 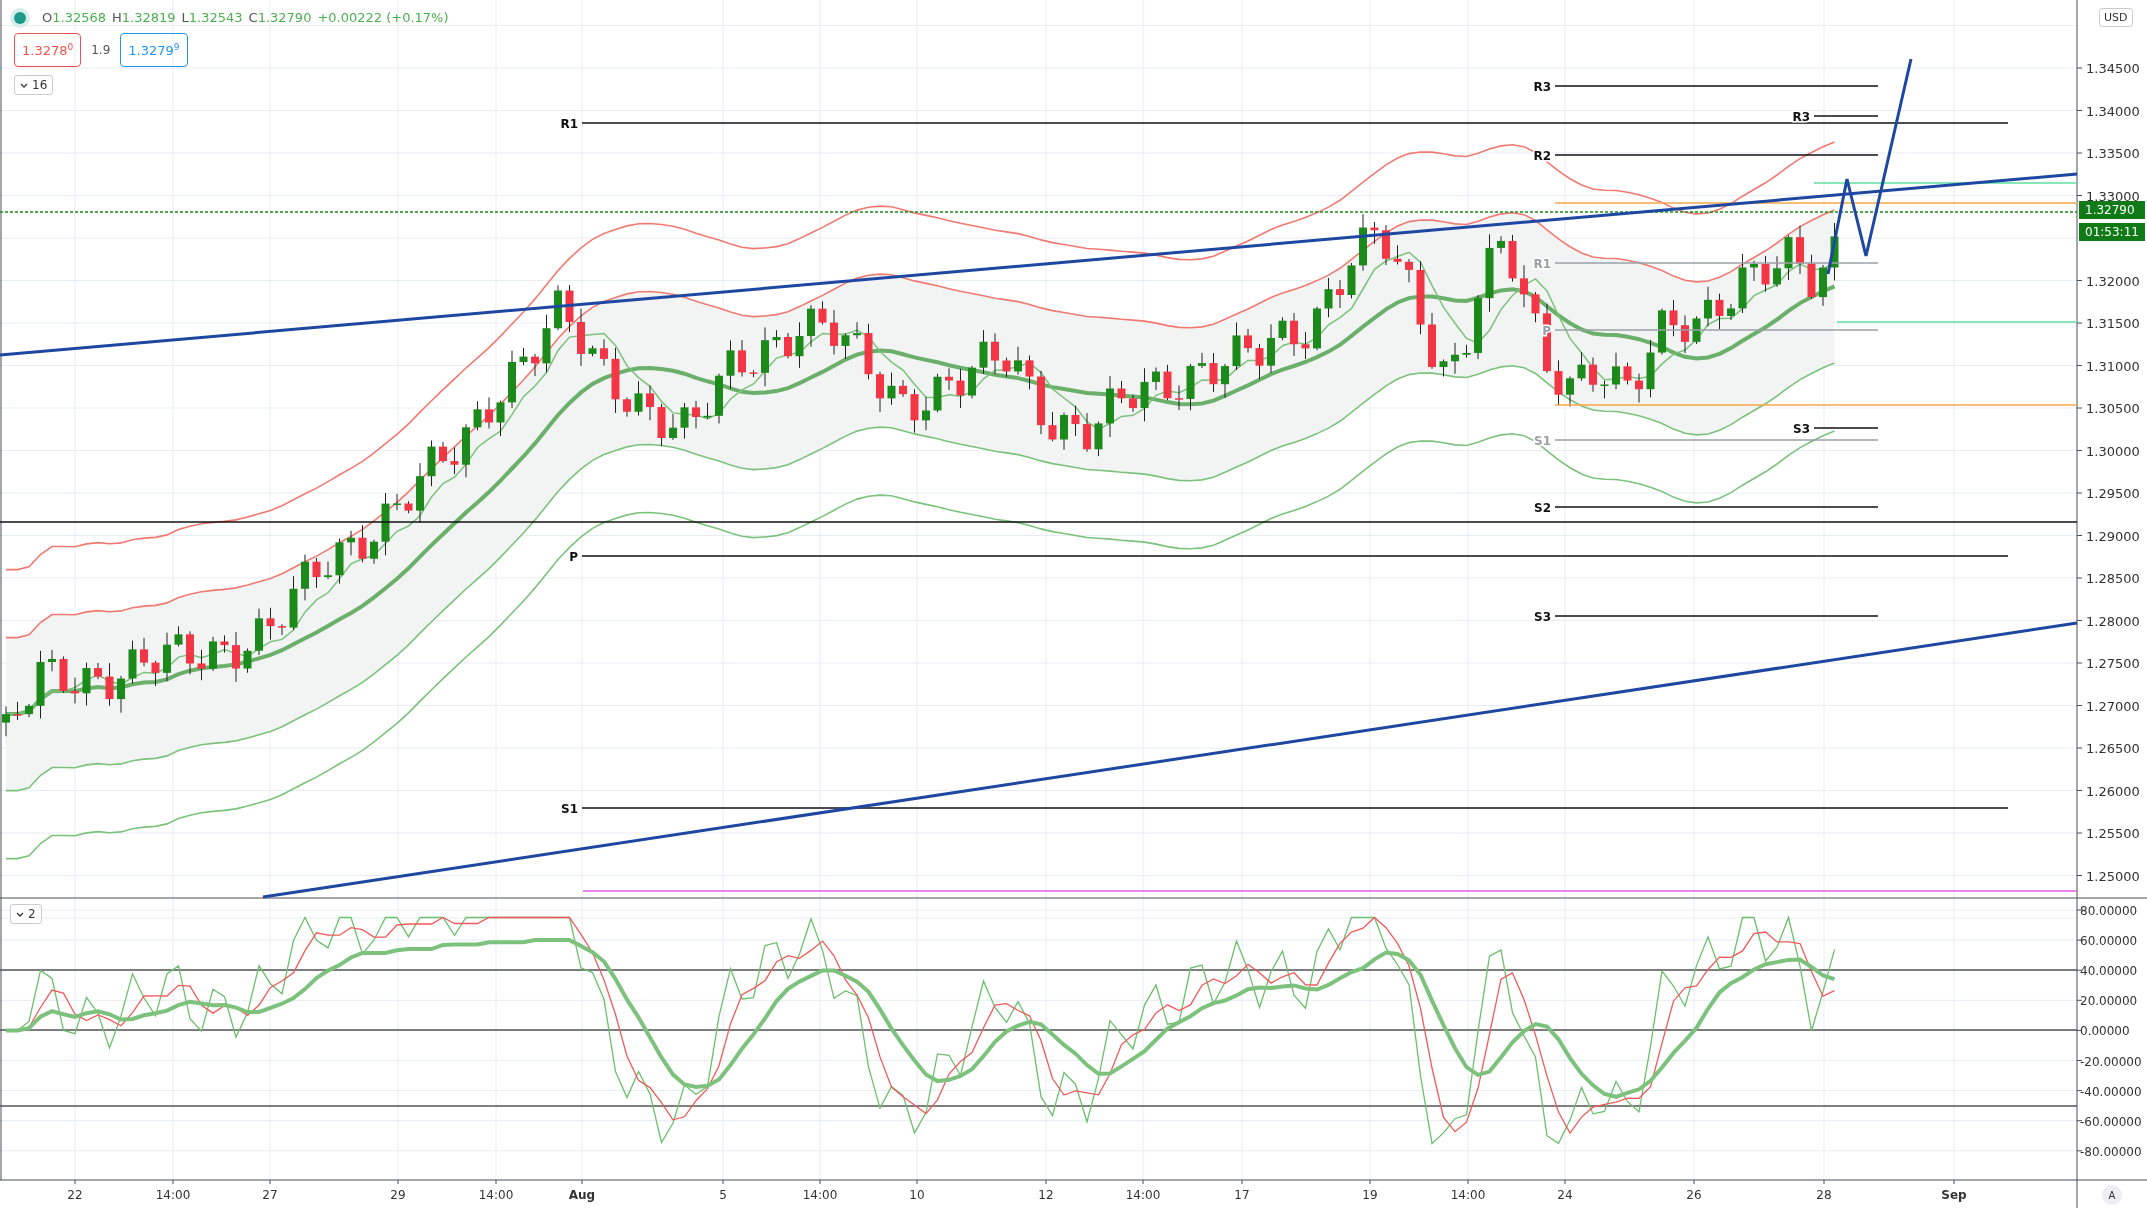 What do you see at coordinates (2116, 17) in the screenshot?
I see `currency-button: USD` at bounding box center [2116, 17].